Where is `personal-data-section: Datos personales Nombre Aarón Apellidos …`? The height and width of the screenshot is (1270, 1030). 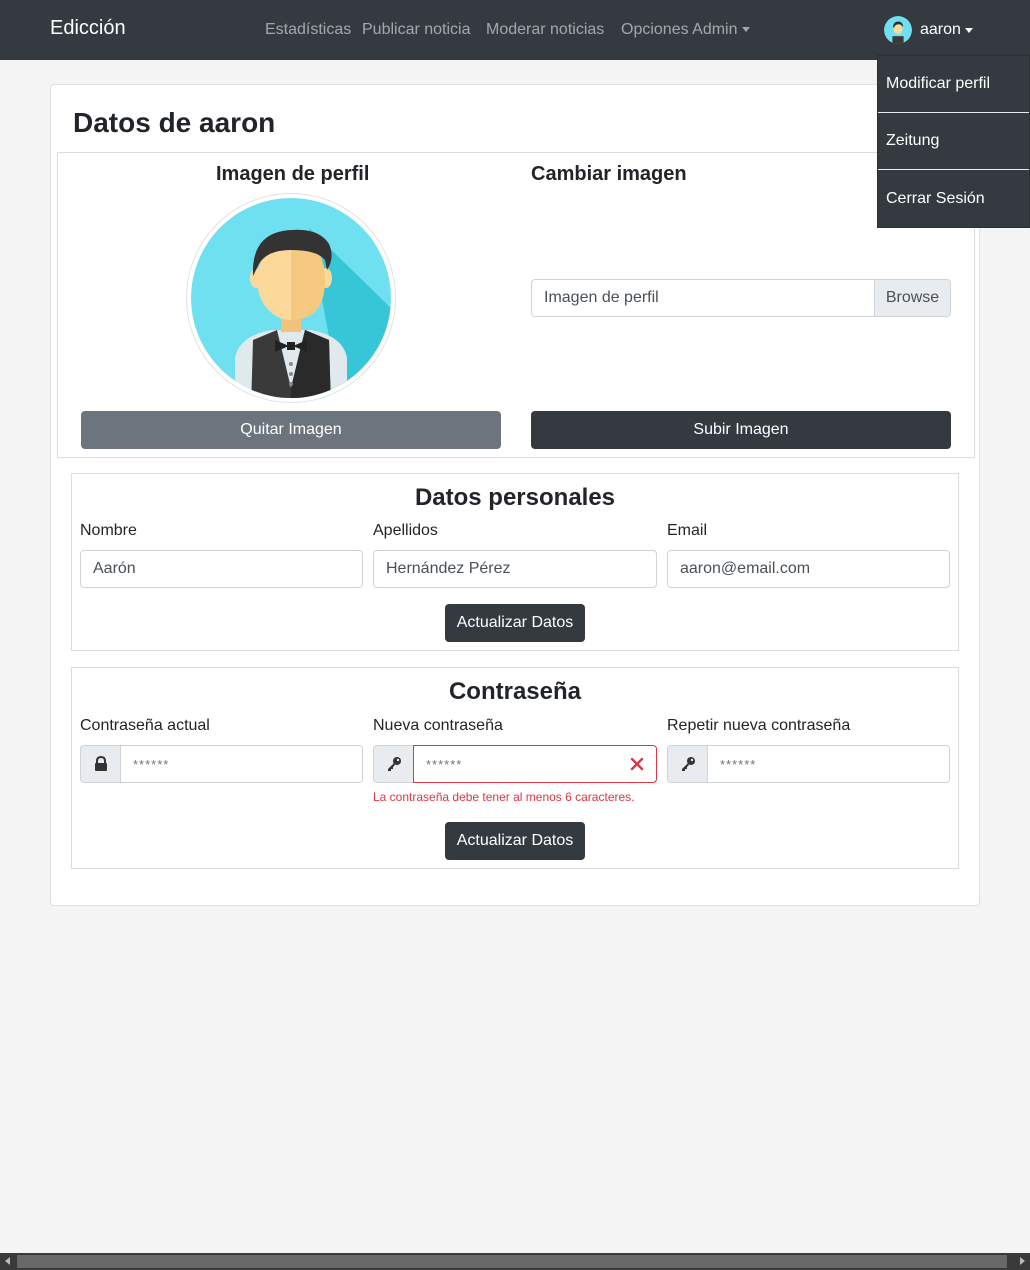
personal-data-section: Datos personales Nombre Aarón Apellidos … is located at coordinates (515, 562).